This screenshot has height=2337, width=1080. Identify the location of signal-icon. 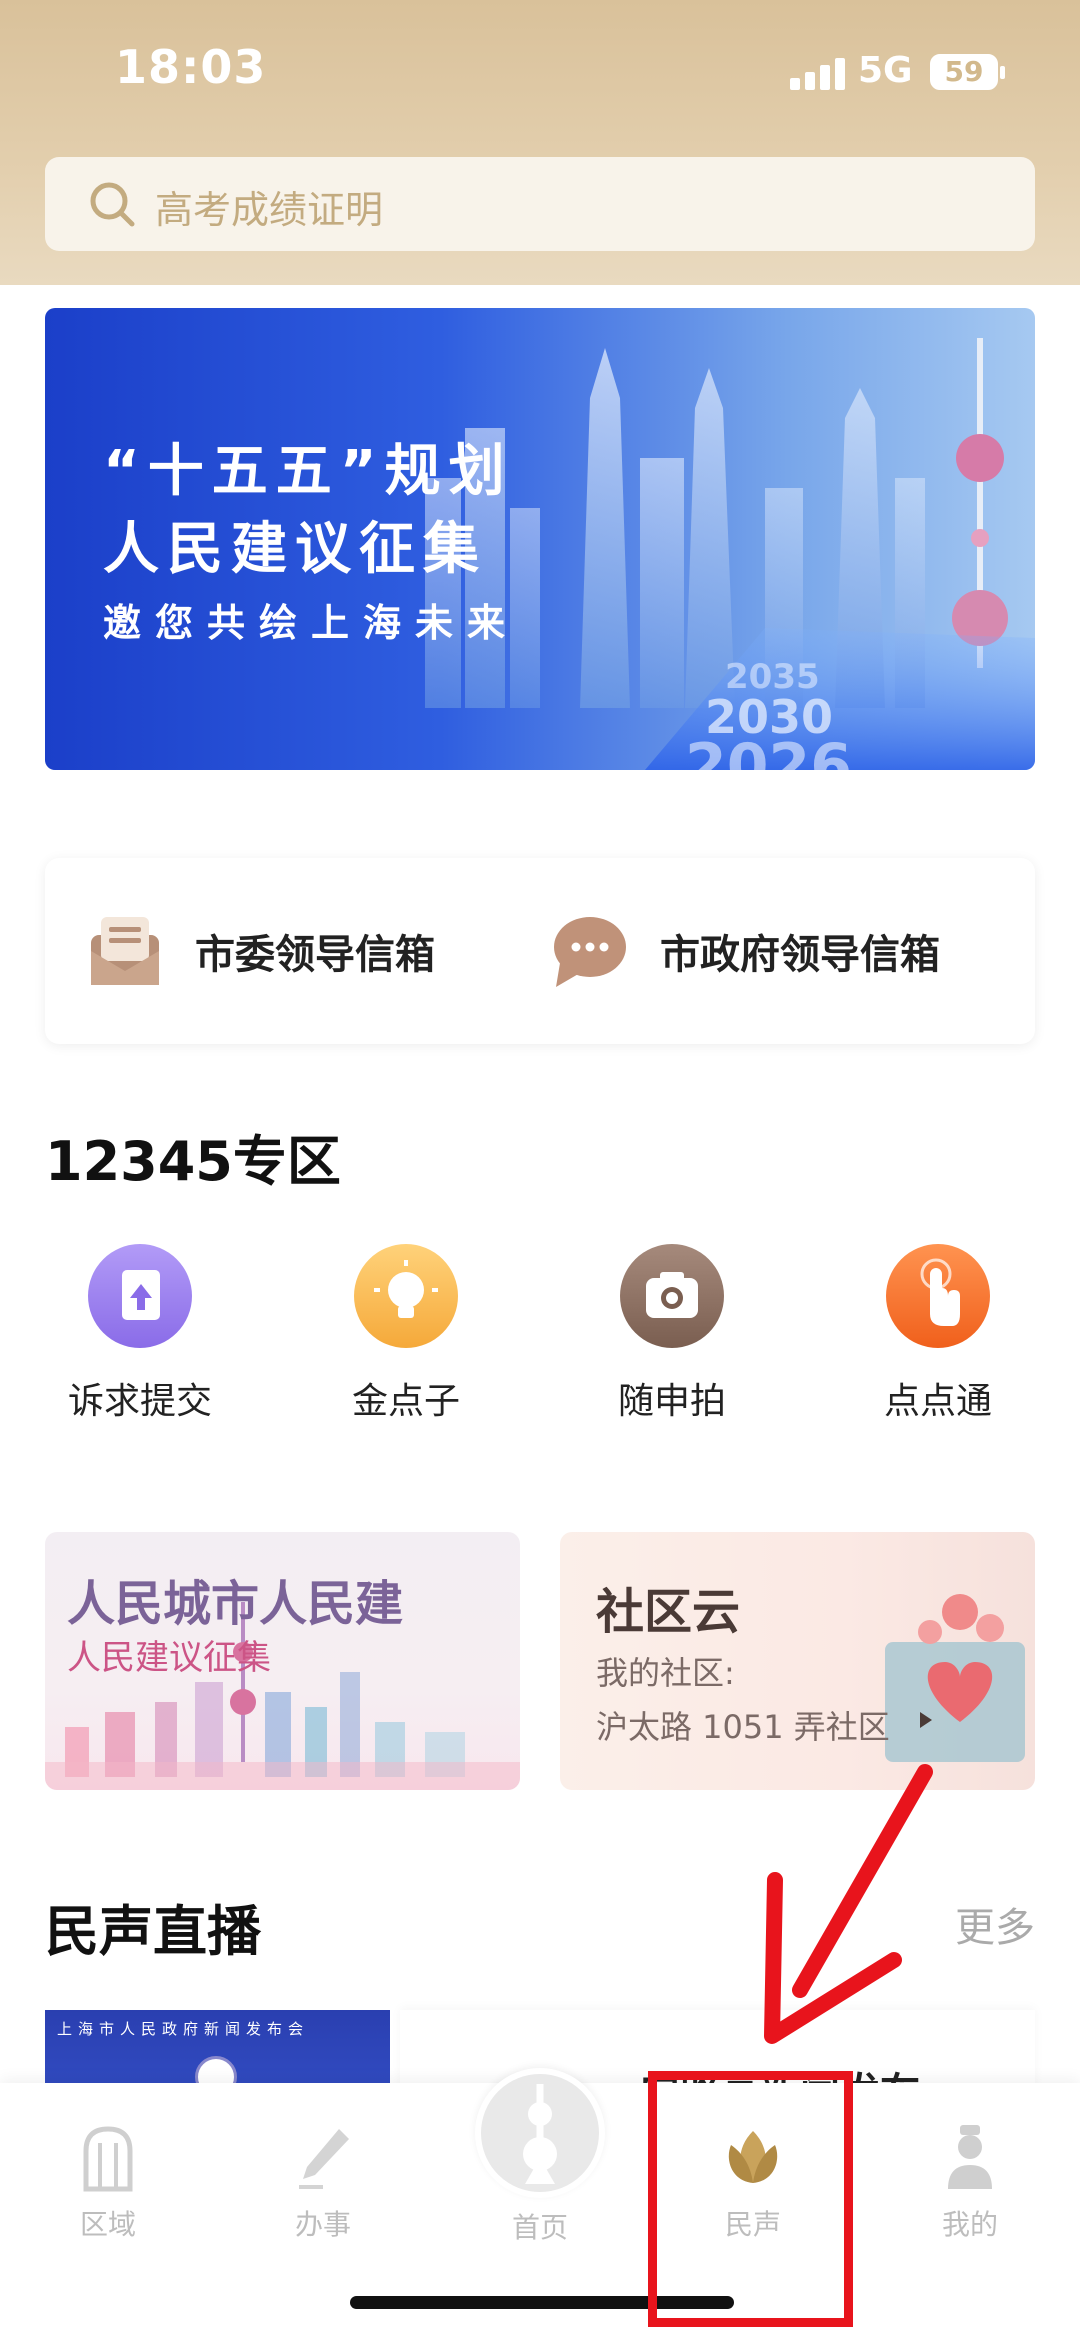
(818, 74).